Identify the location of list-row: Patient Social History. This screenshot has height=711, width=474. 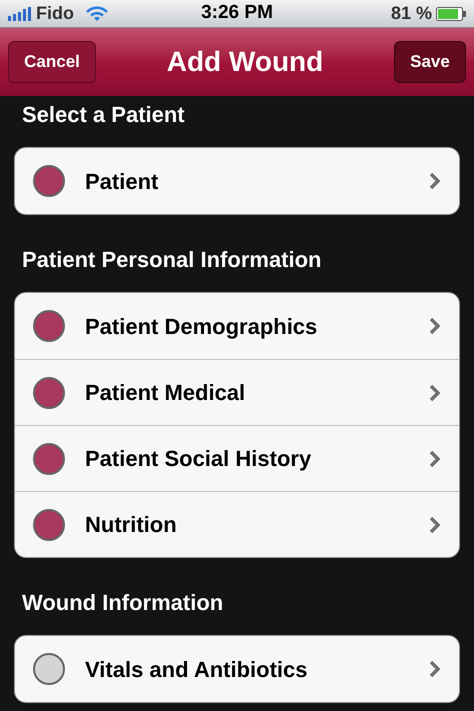
(237, 458).